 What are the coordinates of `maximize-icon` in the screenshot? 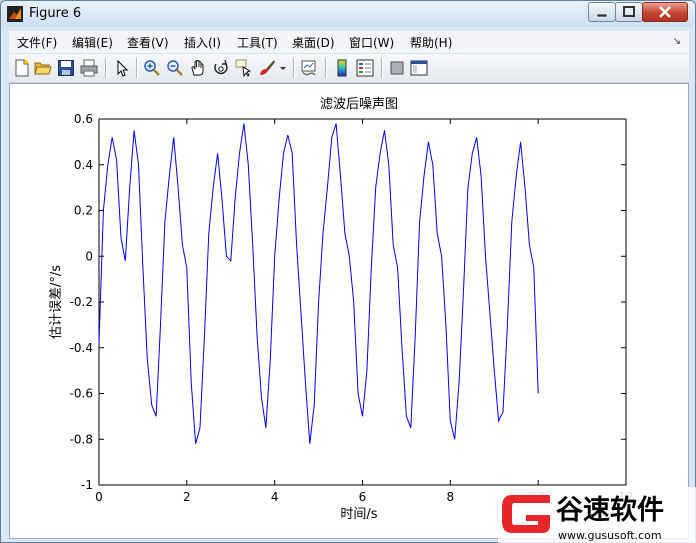 It's located at (629, 11).